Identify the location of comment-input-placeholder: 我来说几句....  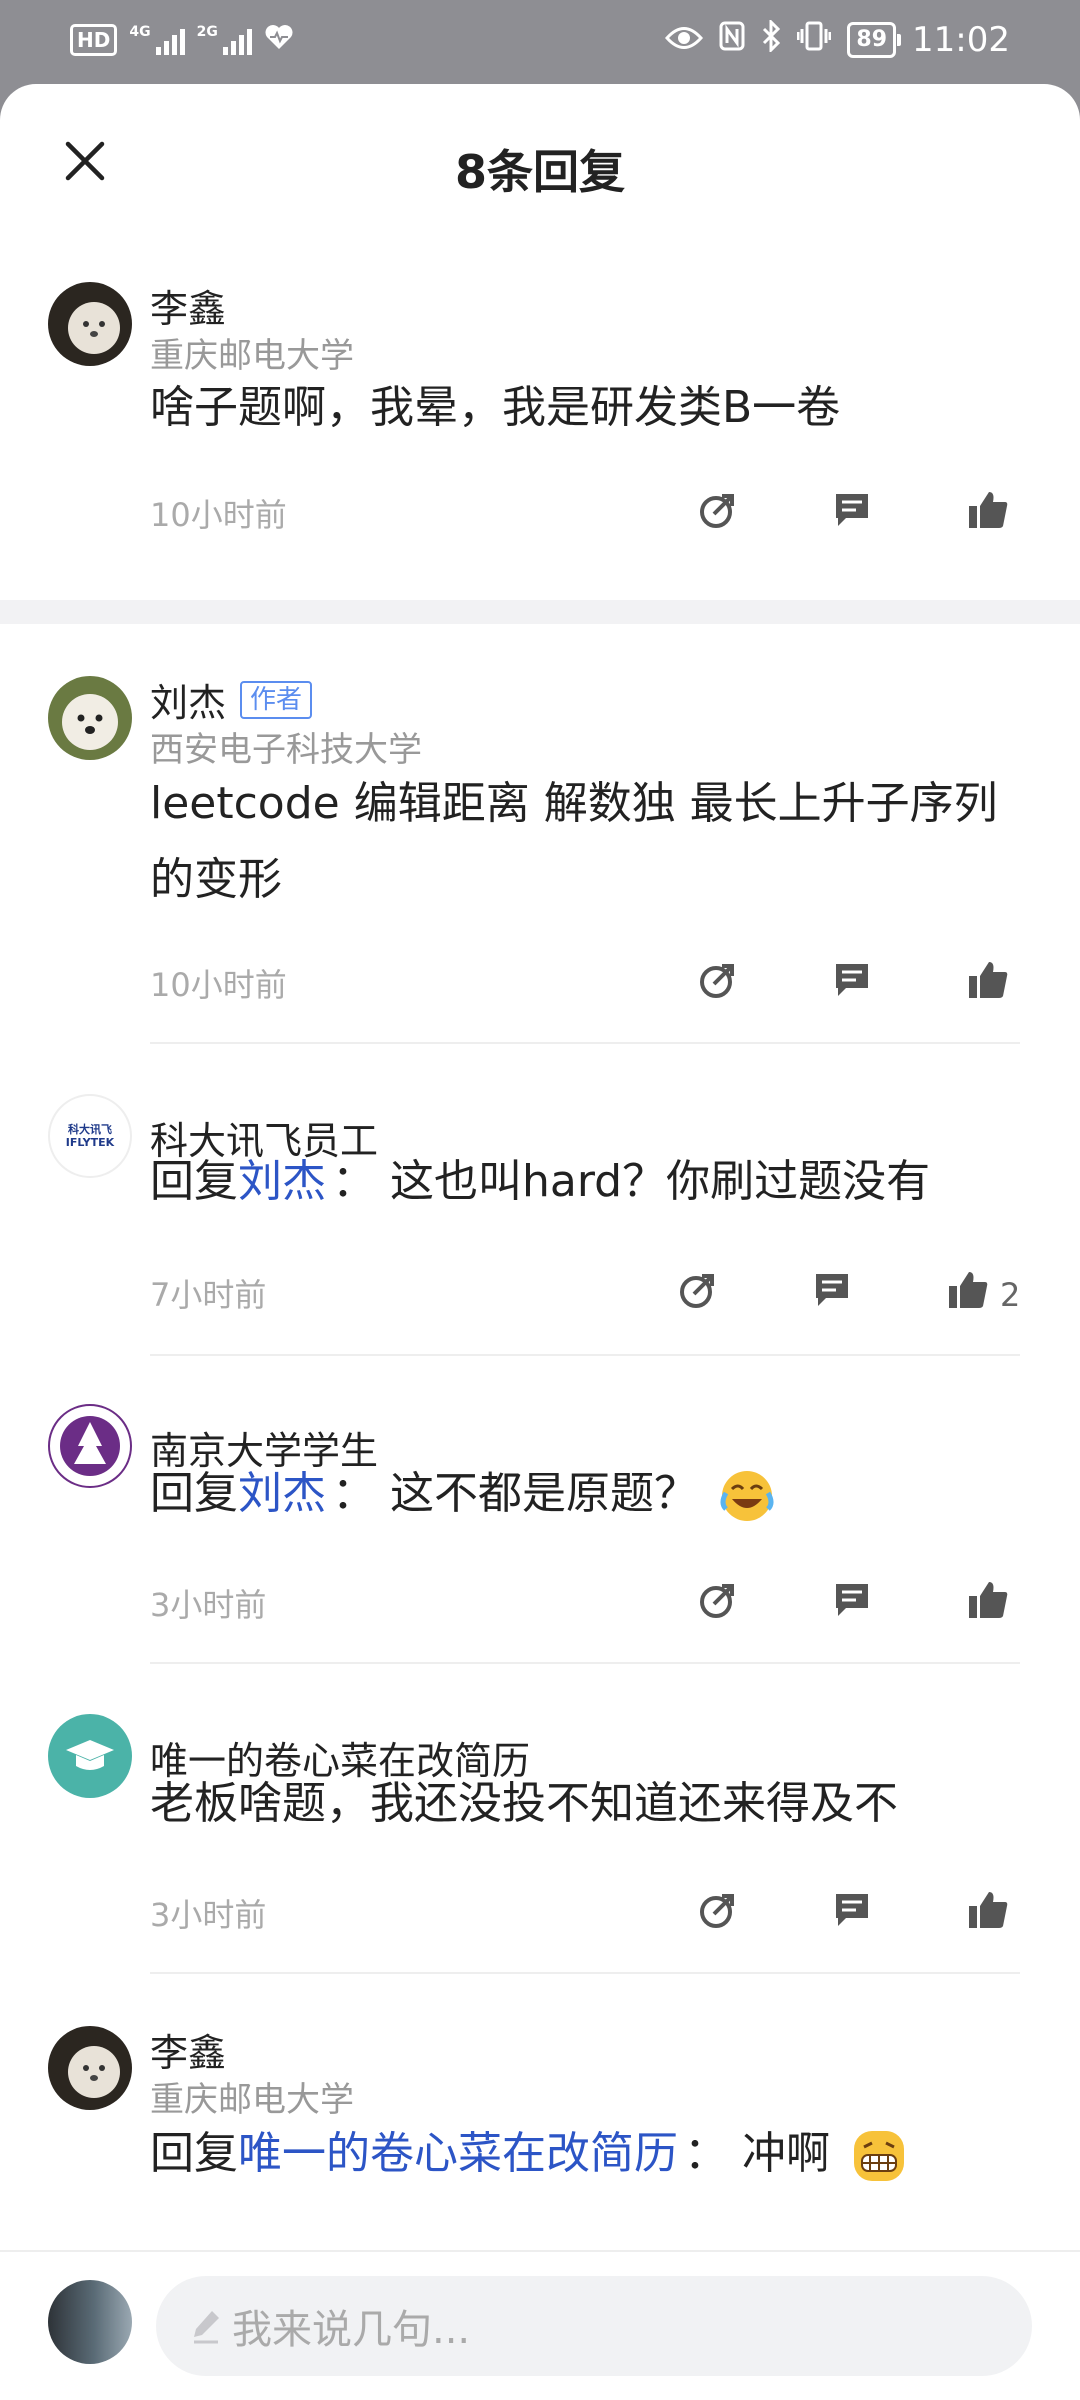
(351, 2330).